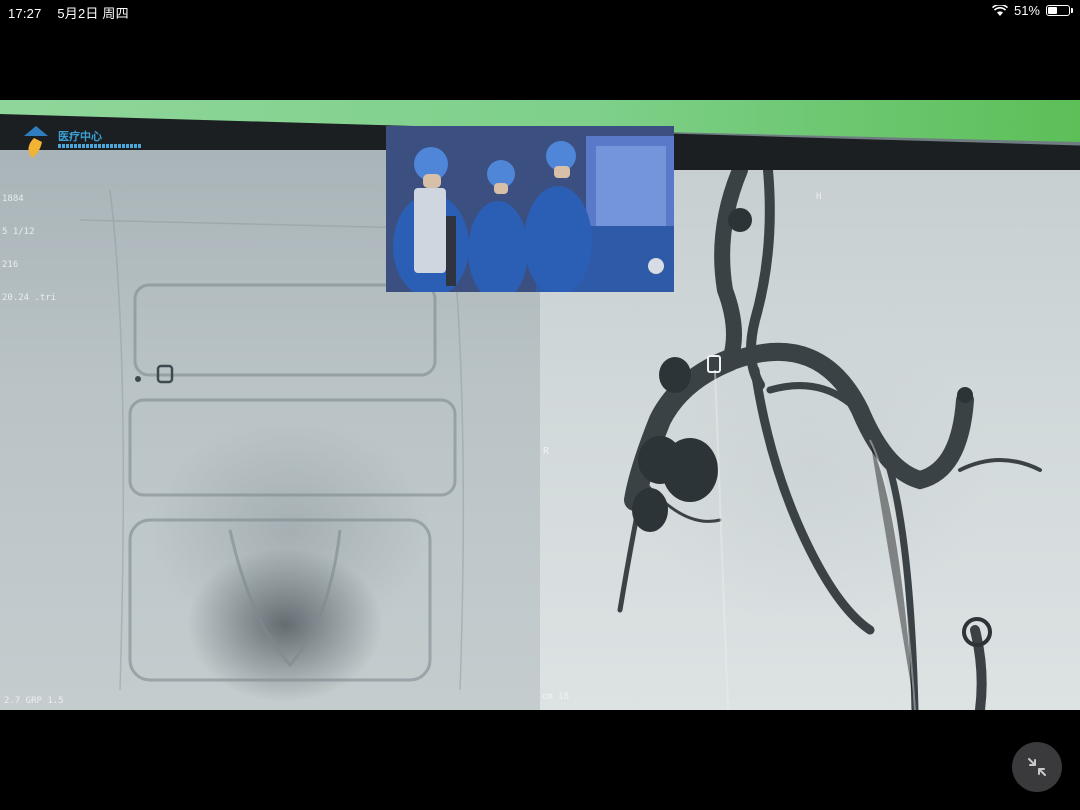 The height and width of the screenshot is (810, 1080). I want to click on right-corner-mark: H, so click(819, 197).